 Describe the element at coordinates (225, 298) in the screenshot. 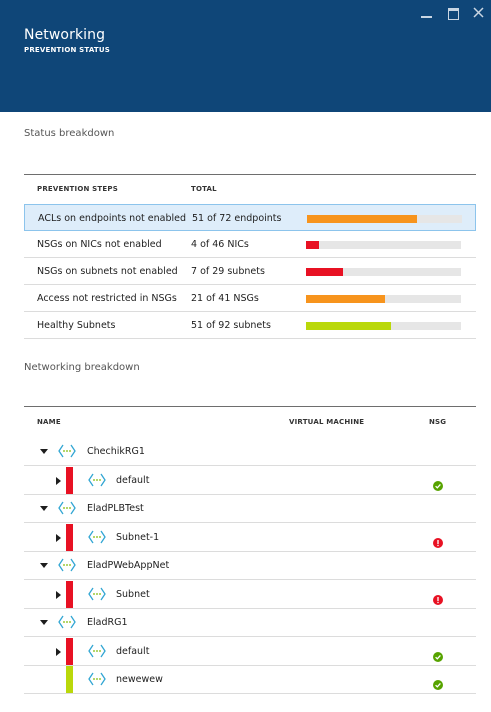

I see `total-value: 21 of 41 NSGs` at that location.